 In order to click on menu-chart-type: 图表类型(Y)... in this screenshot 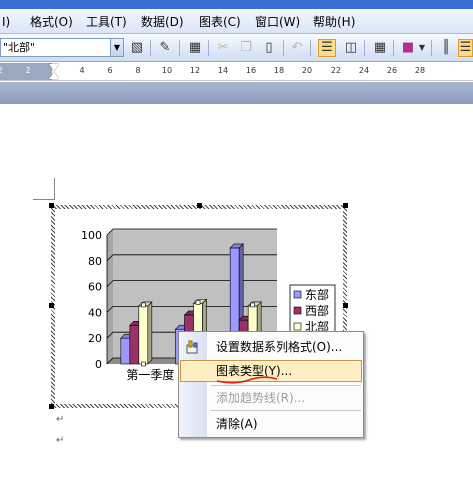, I will do `click(271, 372)`.